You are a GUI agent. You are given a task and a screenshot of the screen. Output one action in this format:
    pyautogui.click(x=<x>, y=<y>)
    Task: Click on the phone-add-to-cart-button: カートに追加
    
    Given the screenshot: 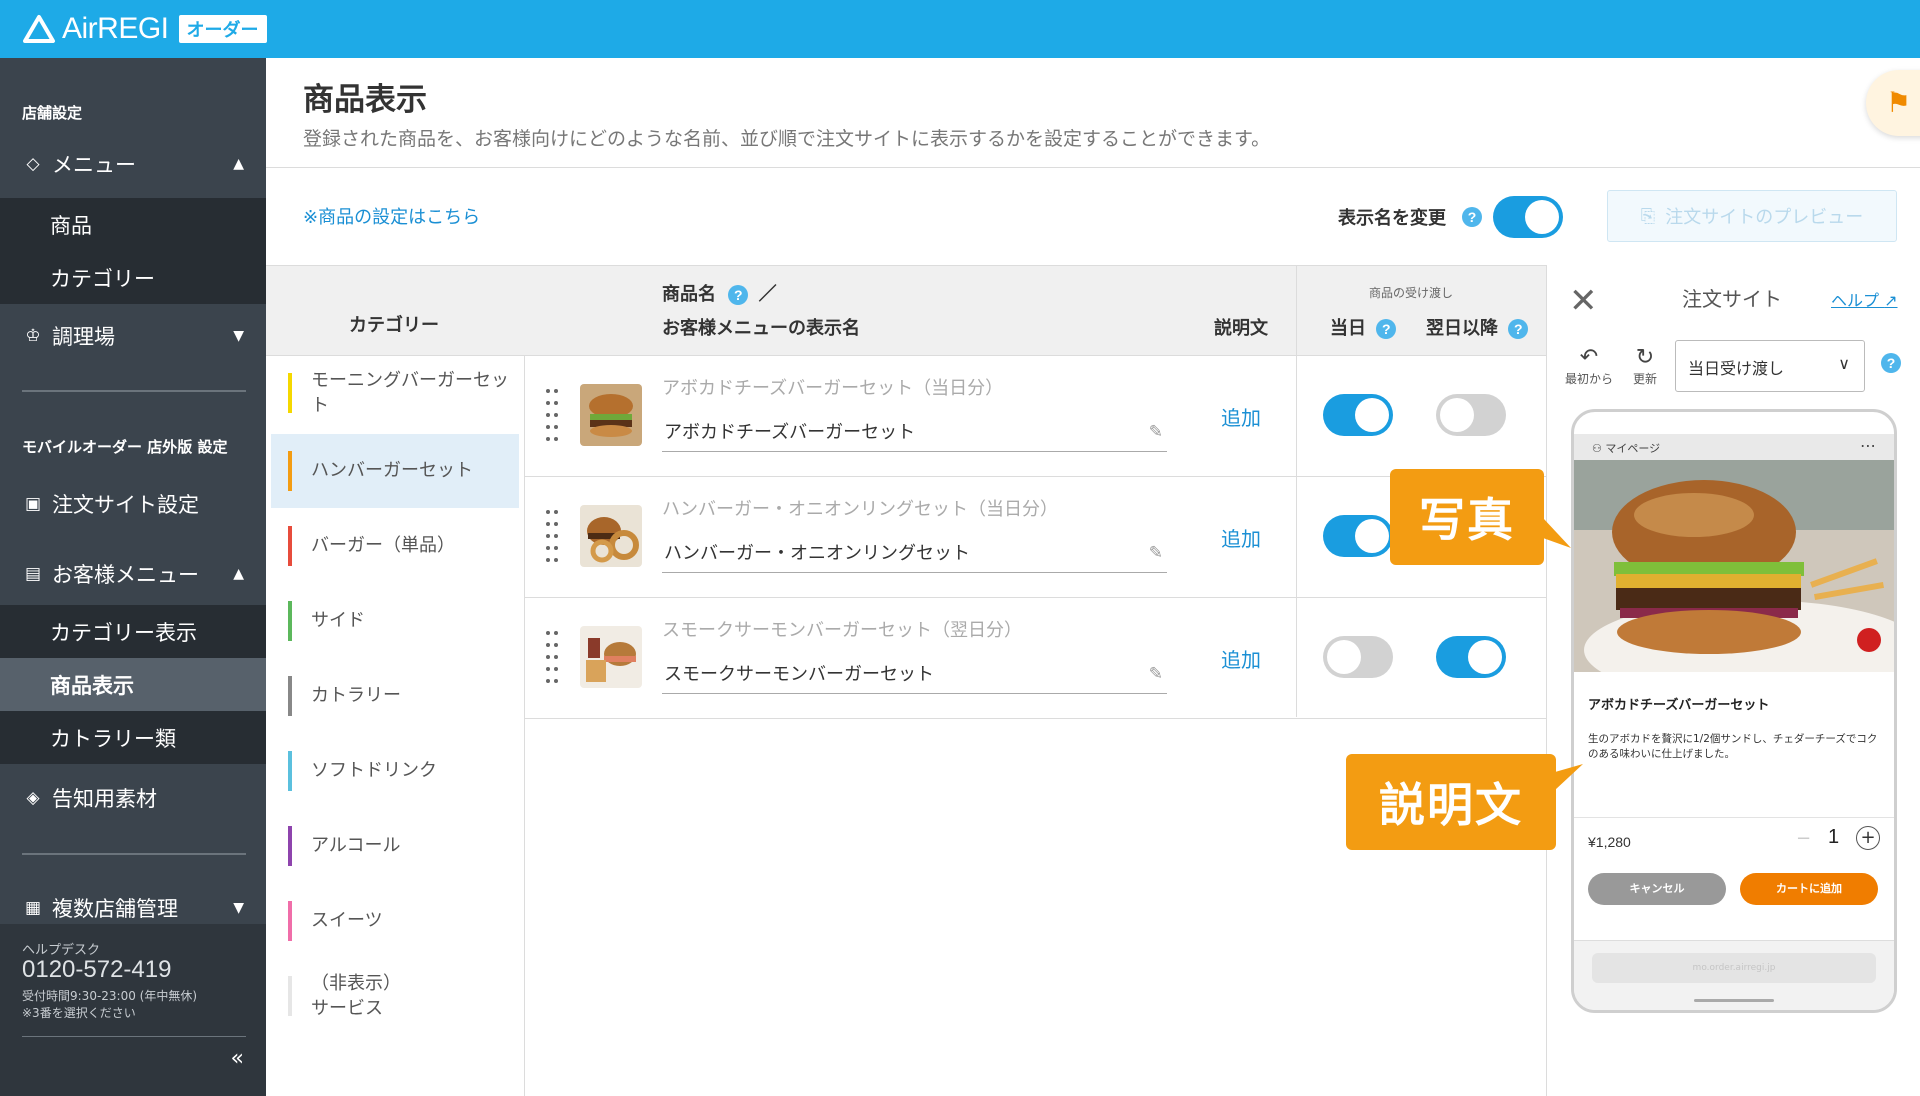 What is the action you would take?
    pyautogui.click(x=1809, y=889)
    